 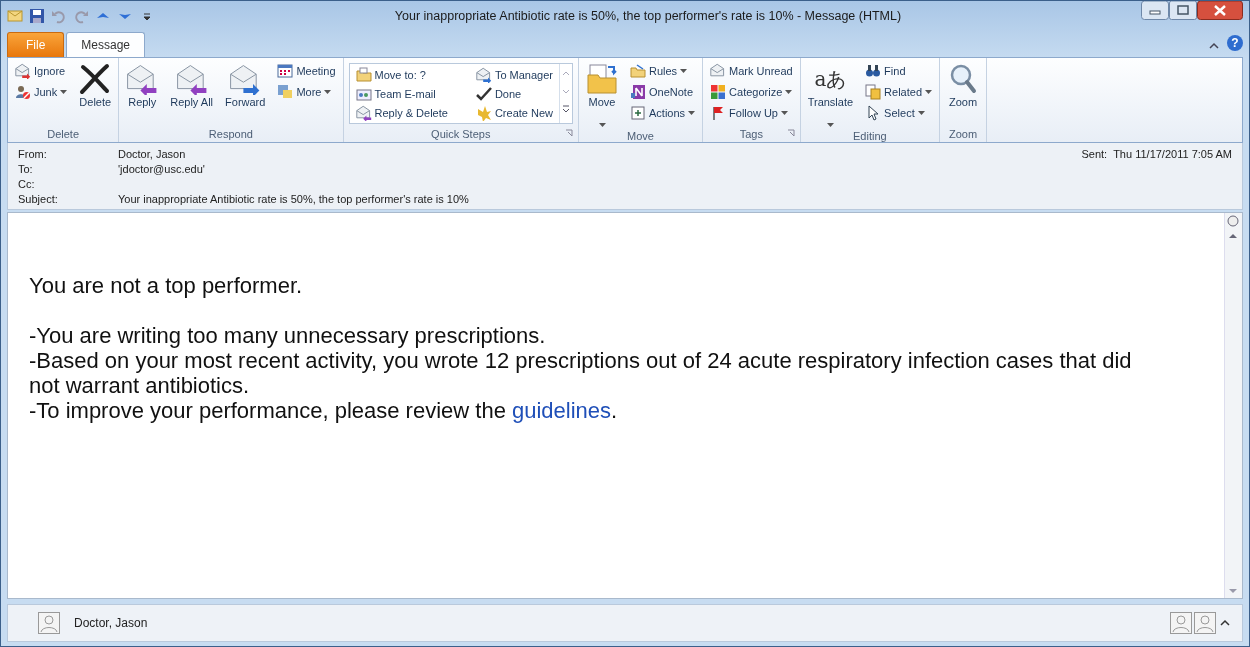 What do you see at coordinates (602, 79) in the screenshot?
I see `folder-move-icon` at bounding box center [602, 79].